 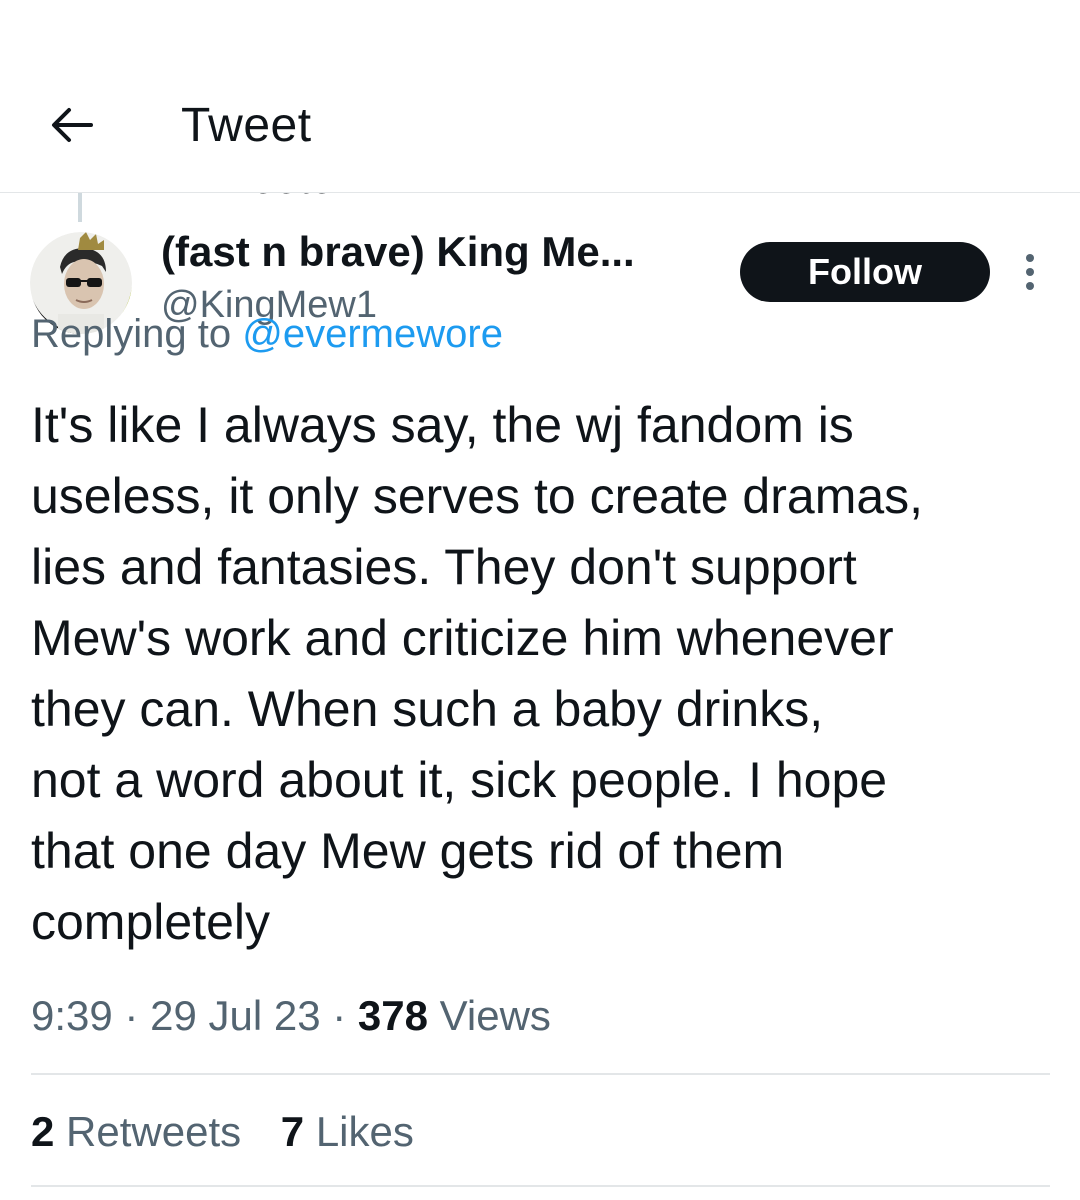 What do you see at coordinates (72, 1015) in the screenshot?
I see `tweet-time: 9:39` at bounding box center [72, 1015].